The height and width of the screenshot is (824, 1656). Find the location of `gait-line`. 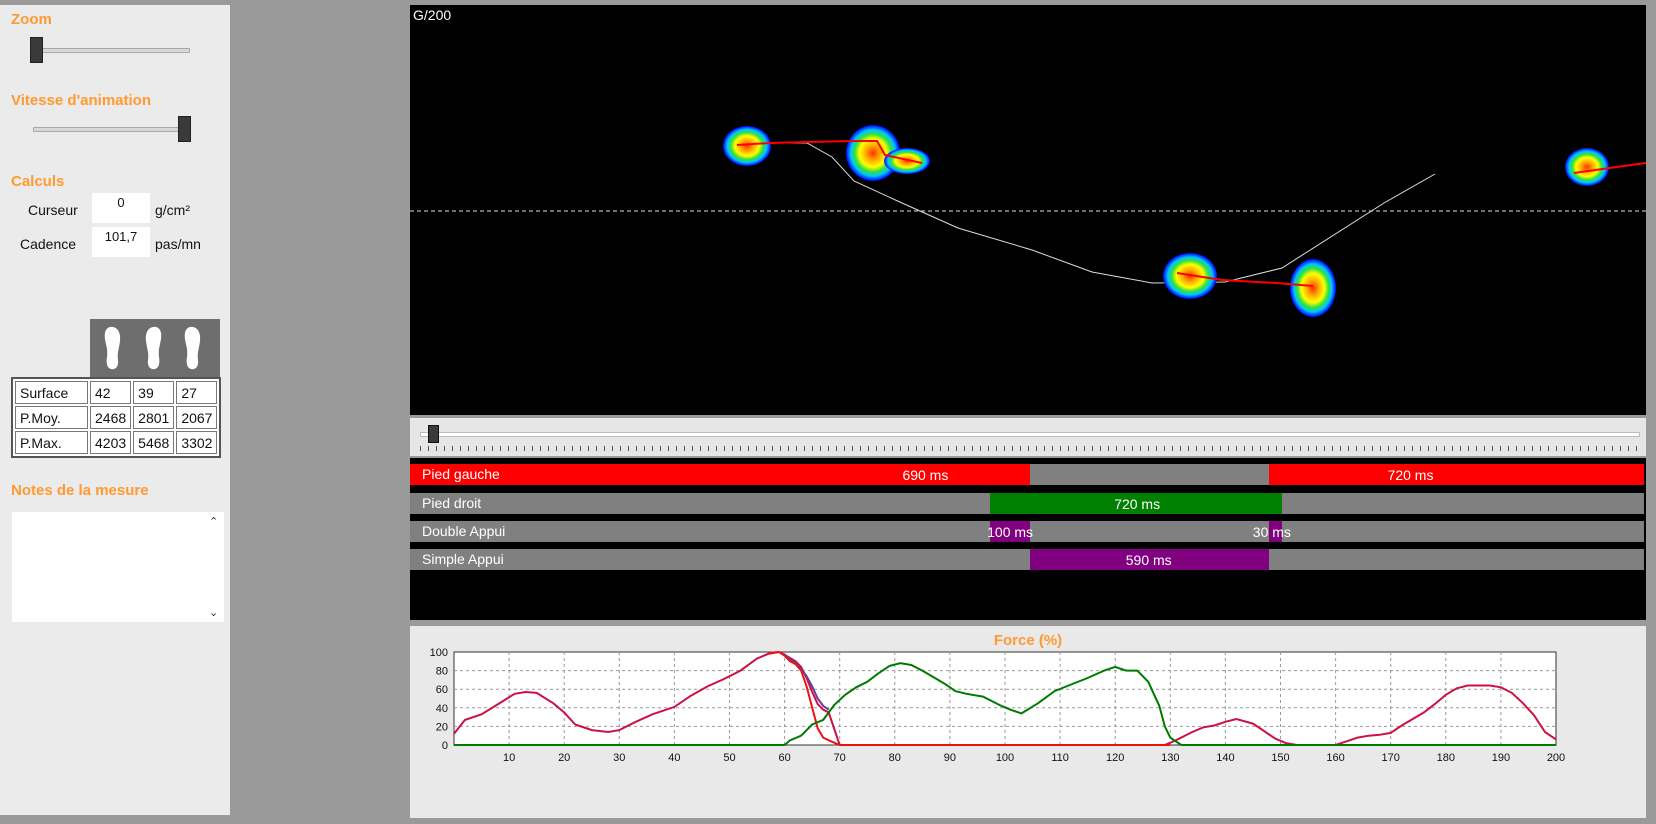

gait-line is located at coordinates (1086, 213).